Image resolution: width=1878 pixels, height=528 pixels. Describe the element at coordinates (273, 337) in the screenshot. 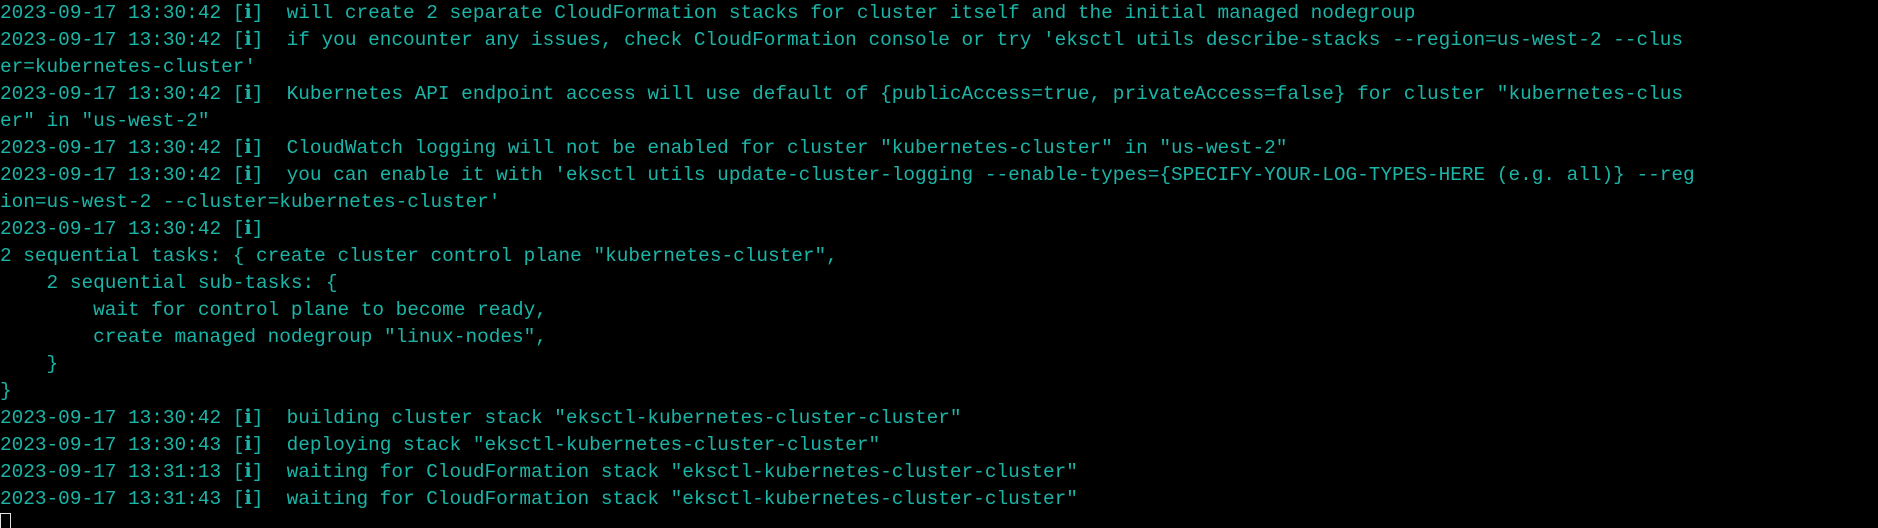

I see `task-tree-line: create managed nodegroup "linux-nodes",` at that location.